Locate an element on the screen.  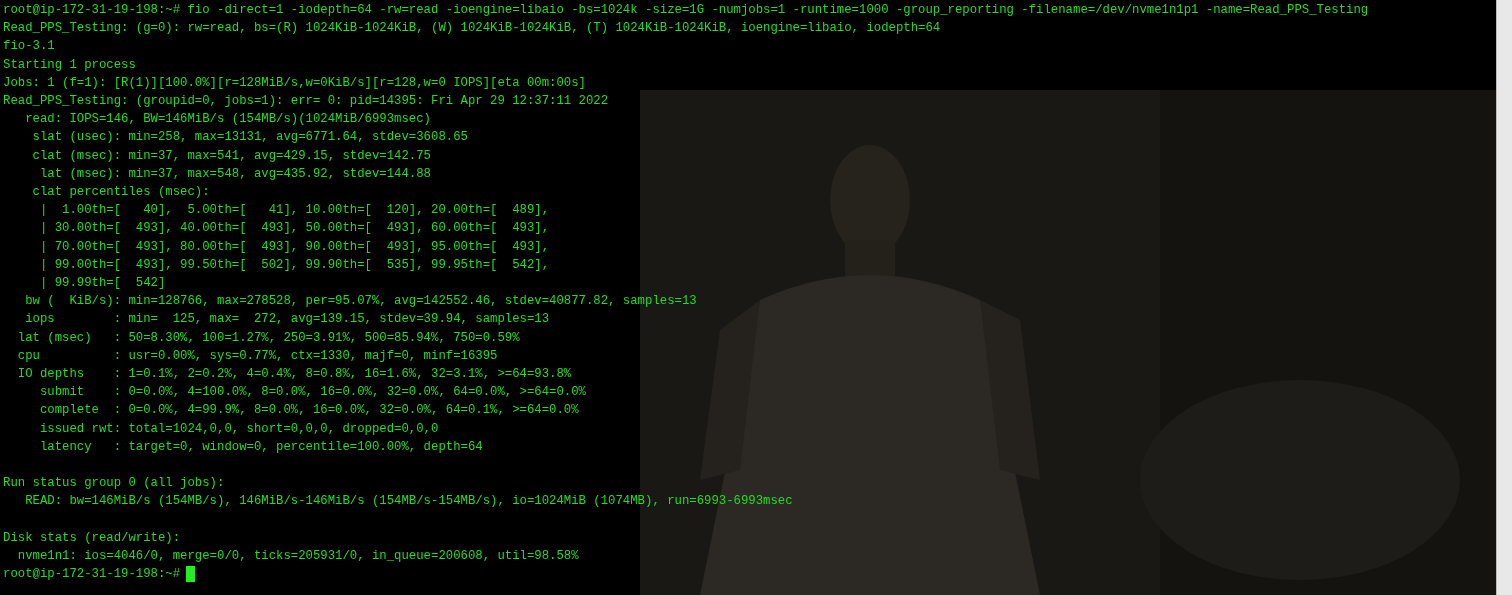
shell-prompt: root@ip-172-31-19-198:~# is located at coordinates (92, 575).